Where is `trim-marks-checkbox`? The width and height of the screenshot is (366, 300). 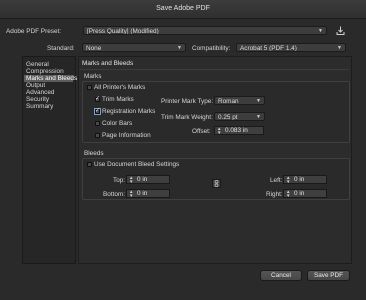 trim-marks-checkbox is located at coordinates (97, 98).